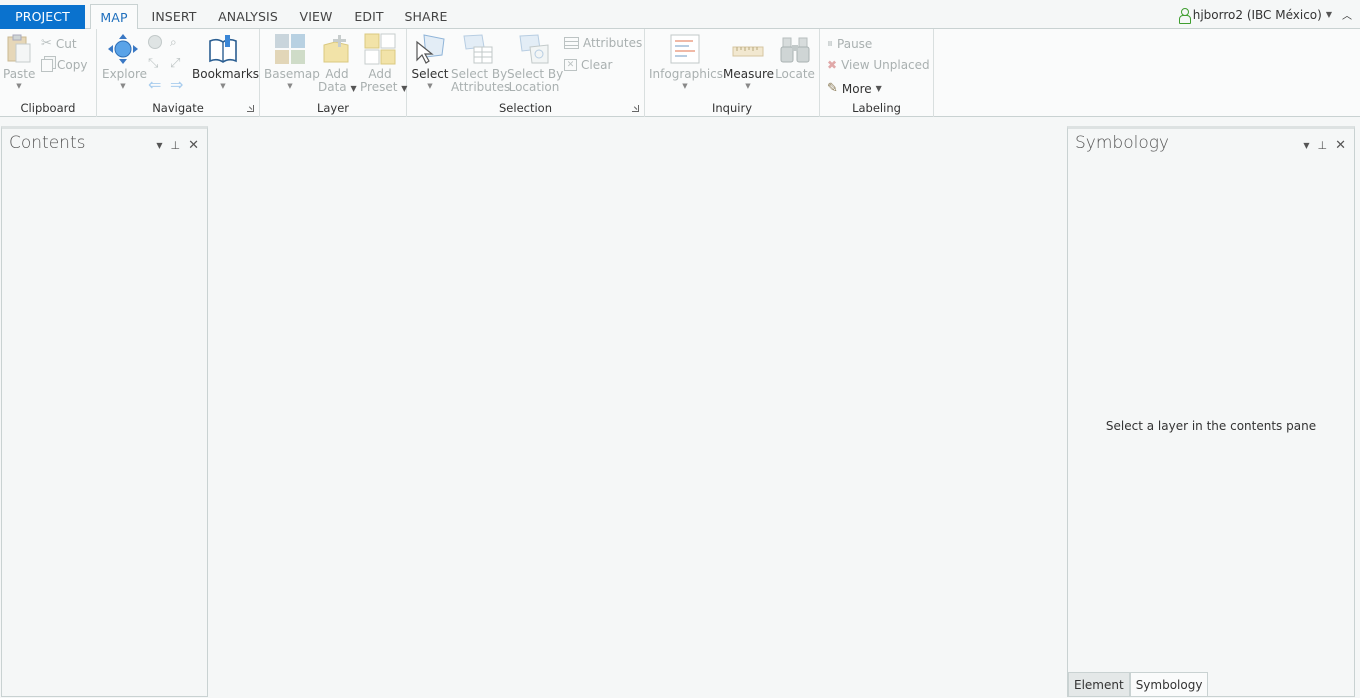 The width and height of the screenshot is (1360, 698). What do you see at coordinates (685, 49) in the screenshot?
I see `infographics-icon` at bounding box center [685, 49].